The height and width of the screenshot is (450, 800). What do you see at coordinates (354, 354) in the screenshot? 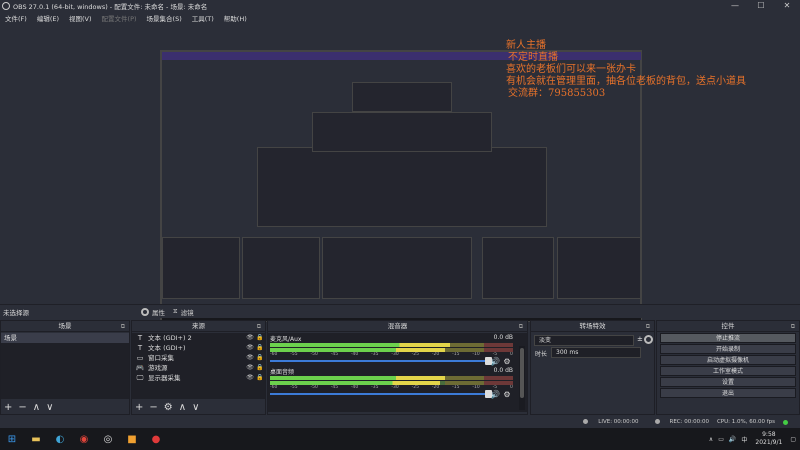
I see `meter-tick-label: -40` at bounding box center [354, 354].